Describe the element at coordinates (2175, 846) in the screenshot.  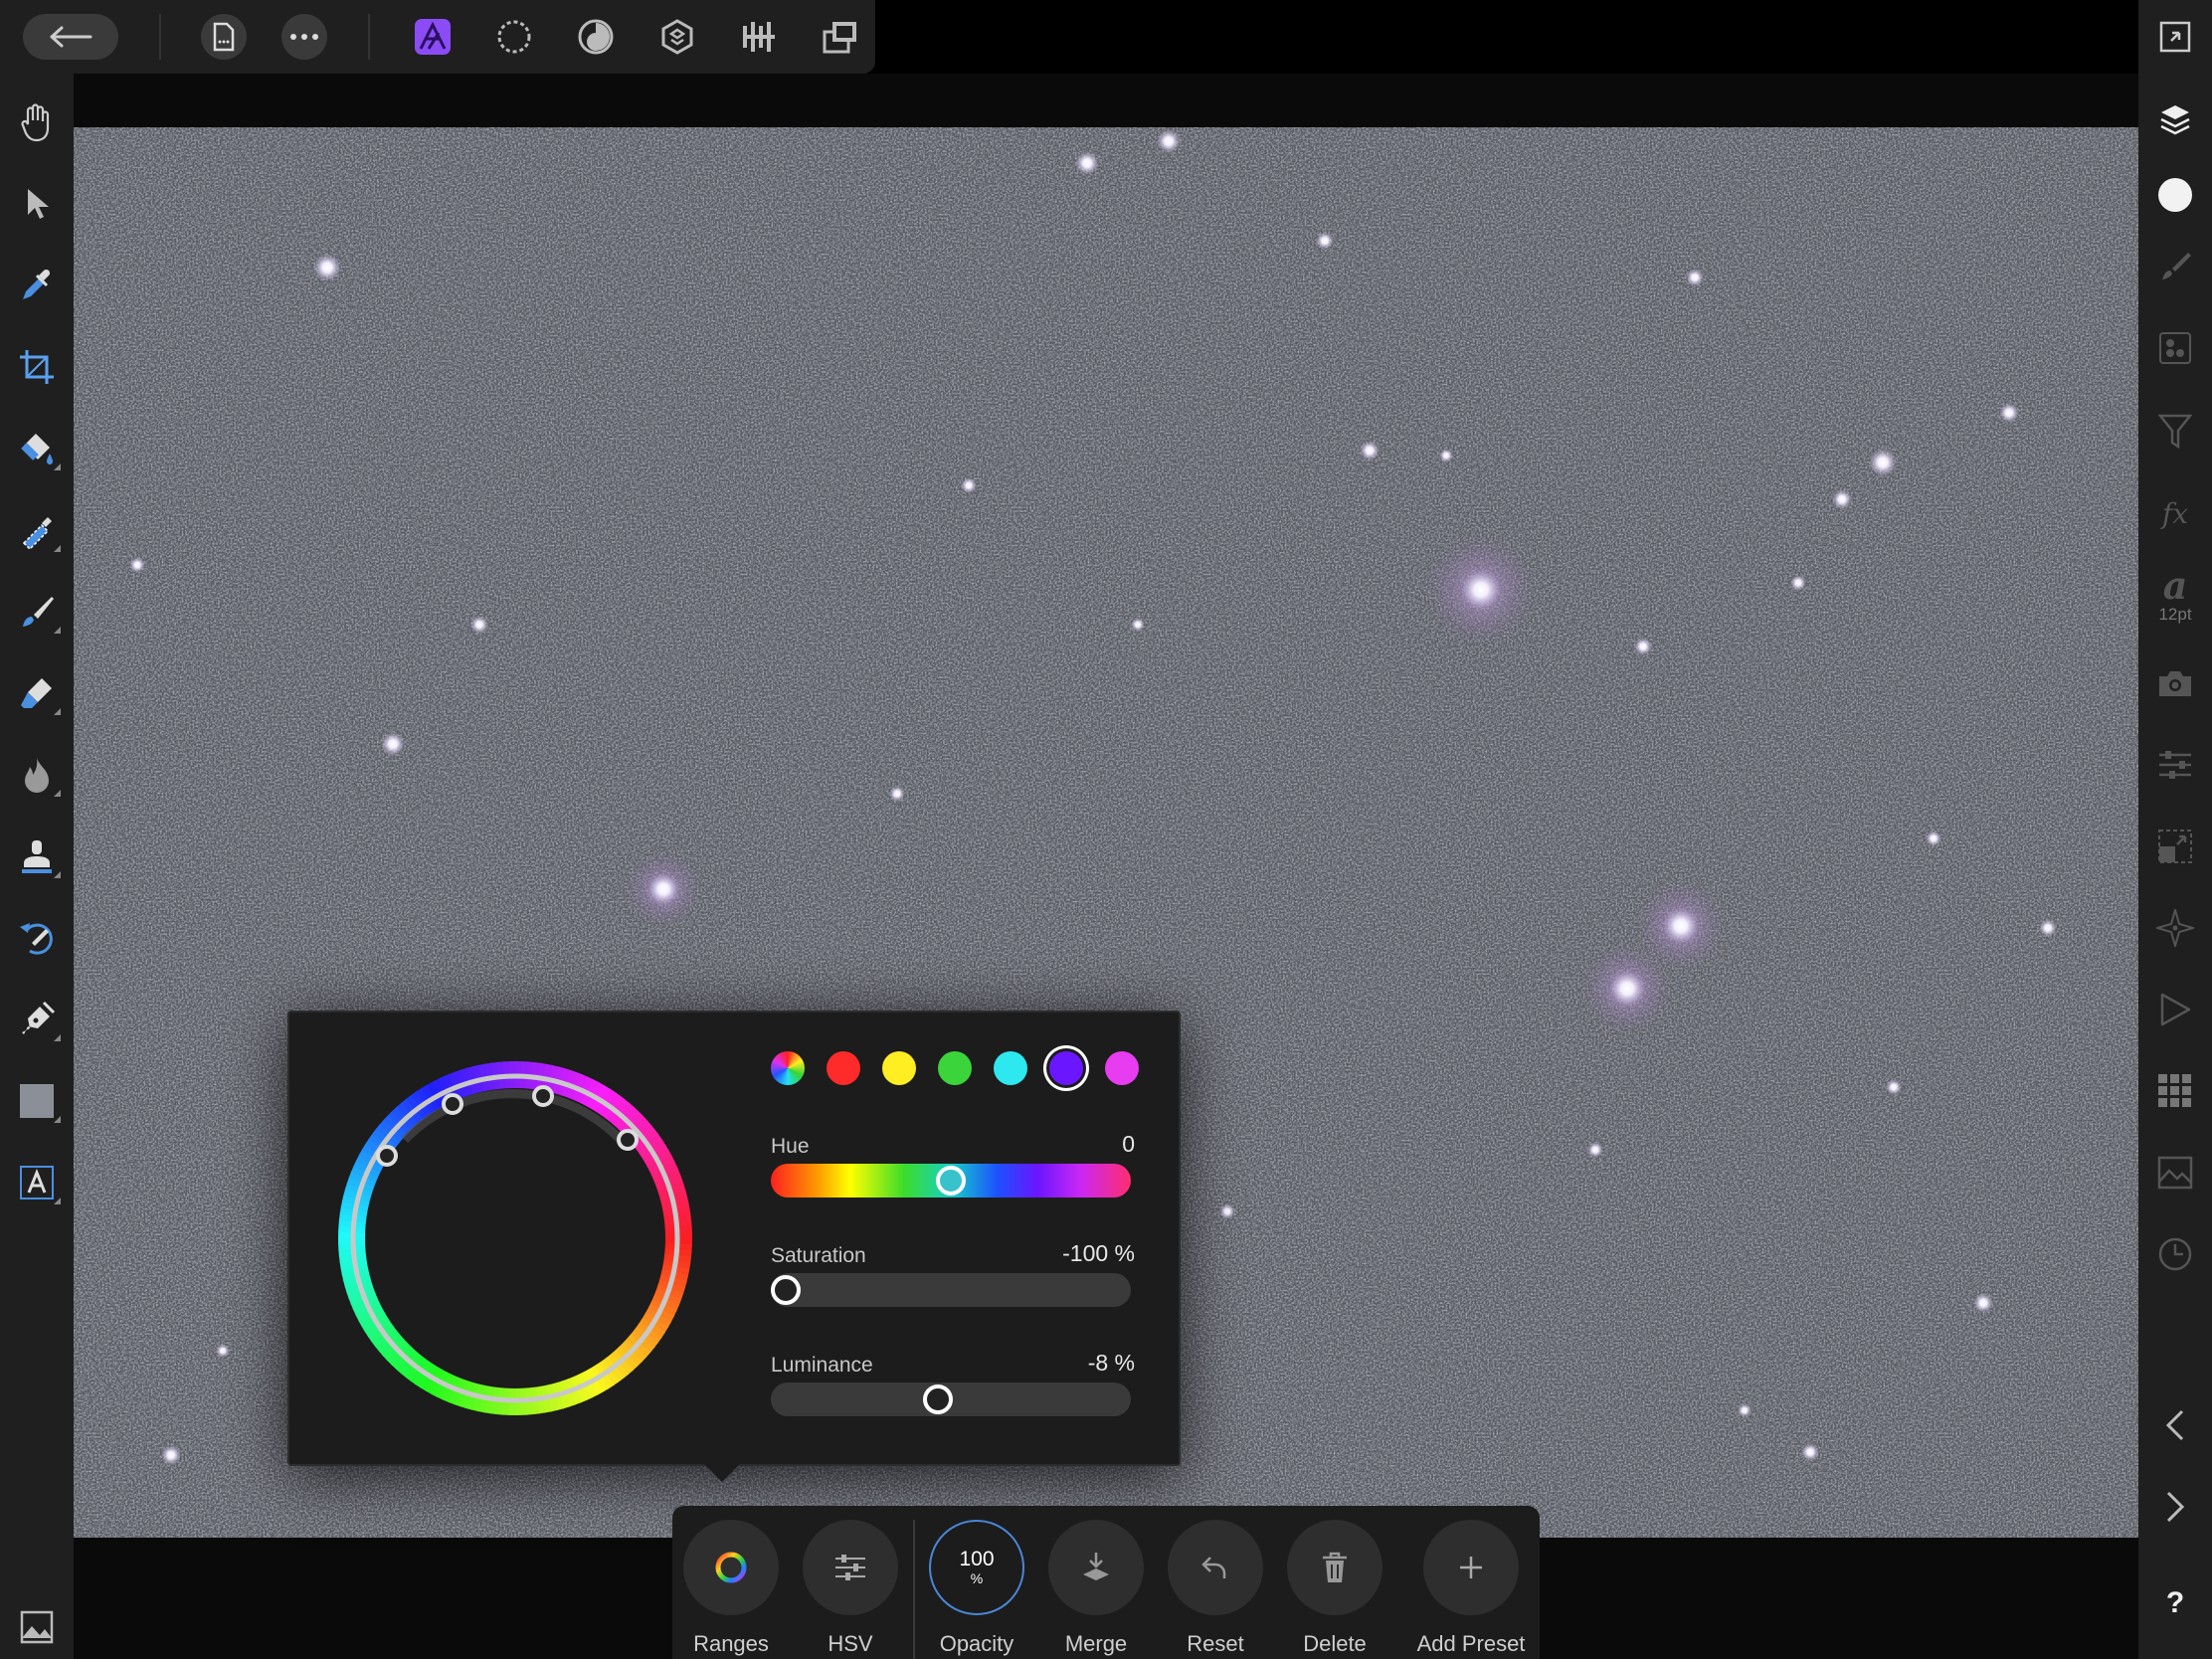
I see `transform-button` at that location.